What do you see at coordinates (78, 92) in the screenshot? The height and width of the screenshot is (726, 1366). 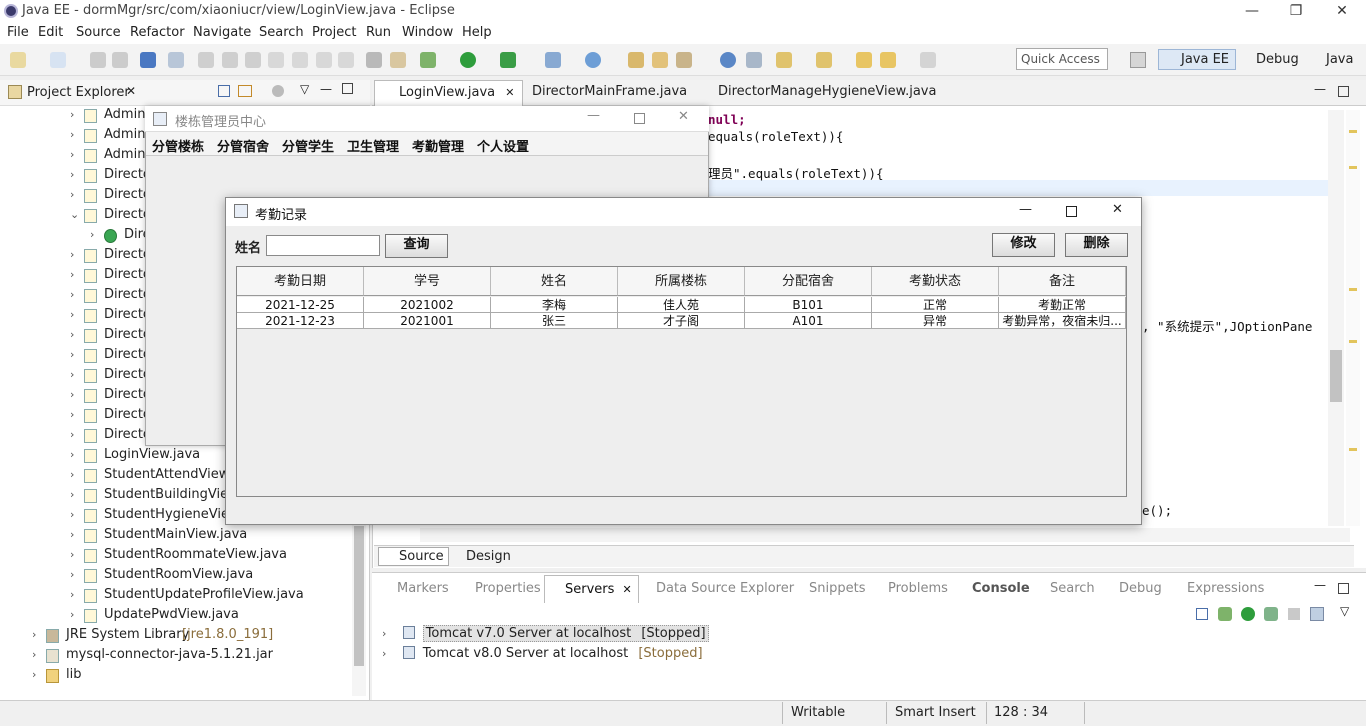 I see `project-explorer-title: Project Explorer` at bounding box center [78, 92].